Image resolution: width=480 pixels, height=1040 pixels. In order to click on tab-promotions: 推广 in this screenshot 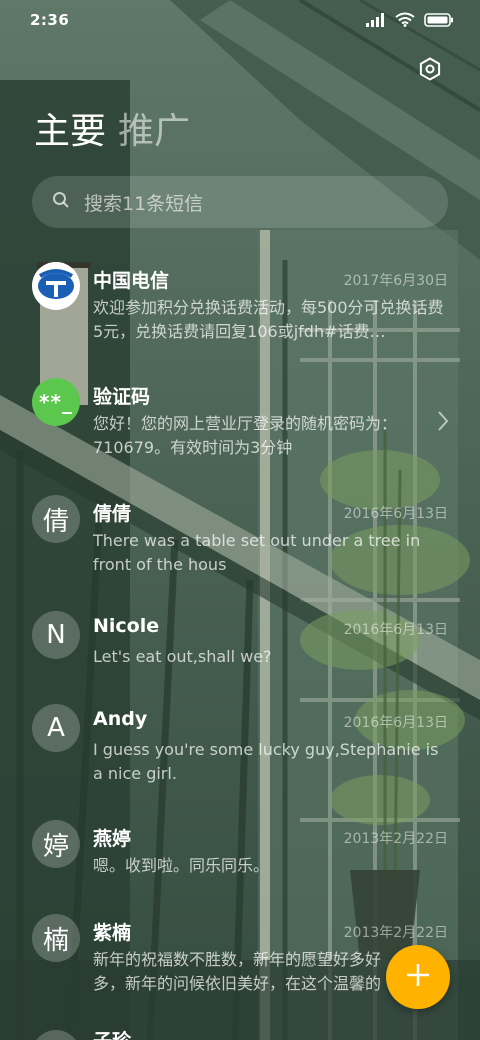, I will do `click(154, 132)`.